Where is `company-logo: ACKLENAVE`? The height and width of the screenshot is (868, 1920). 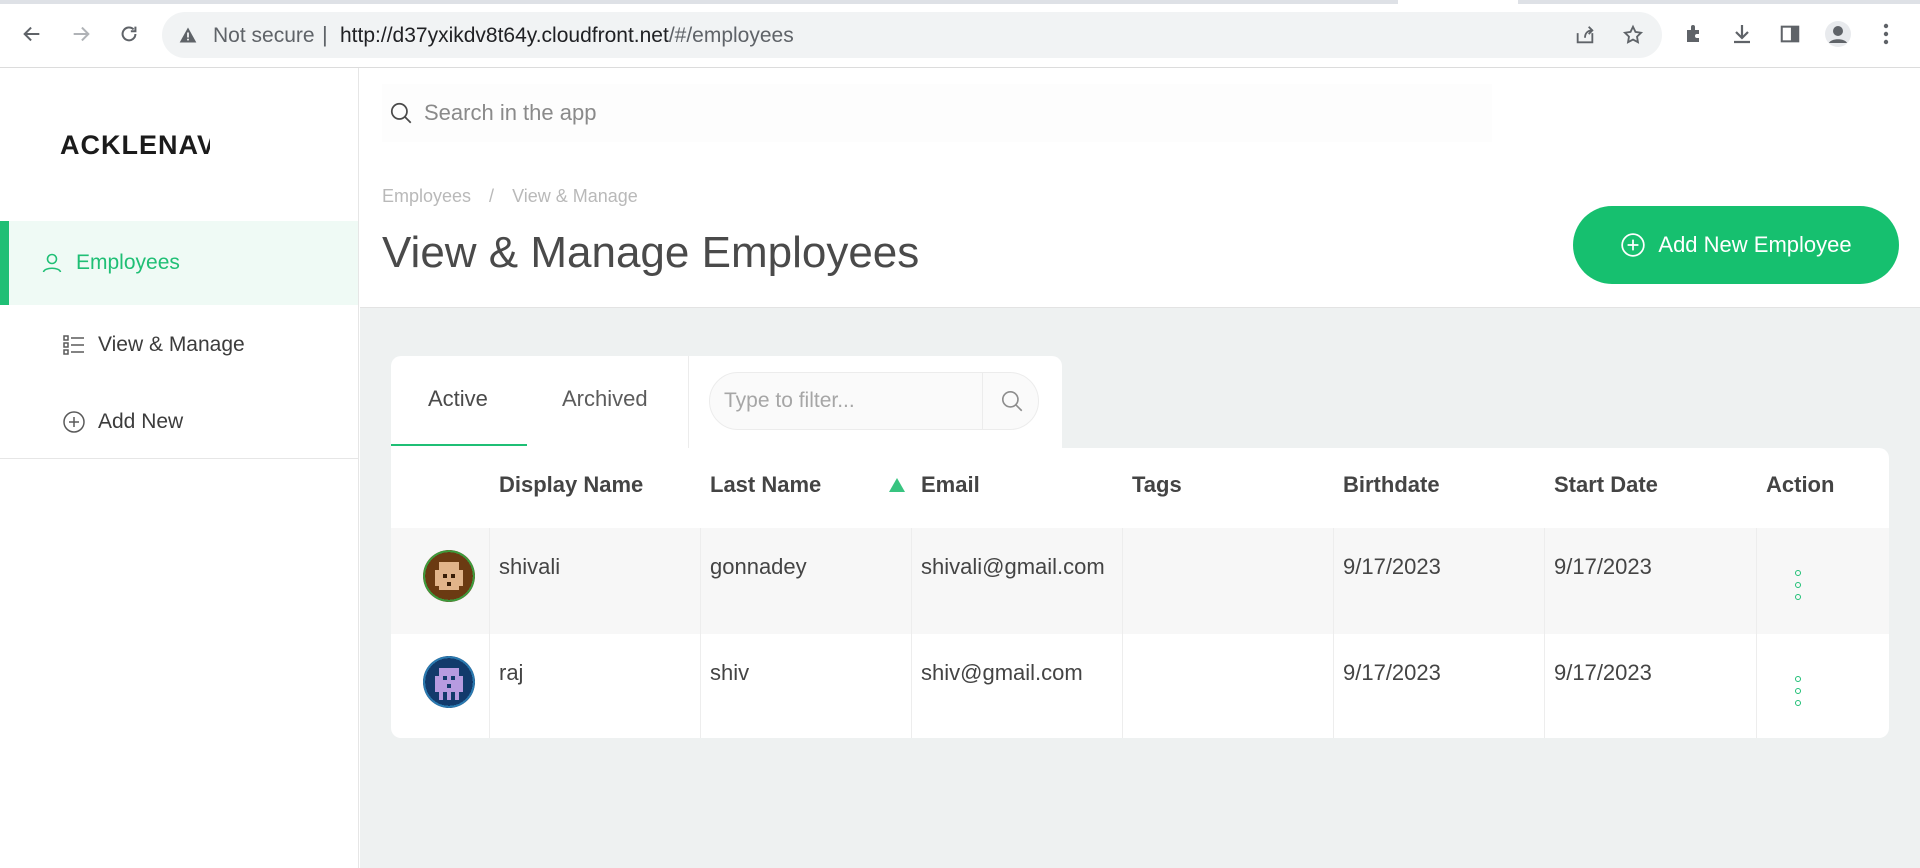
company-logo: ACKLENAVE is located at coordinates (135, 145).